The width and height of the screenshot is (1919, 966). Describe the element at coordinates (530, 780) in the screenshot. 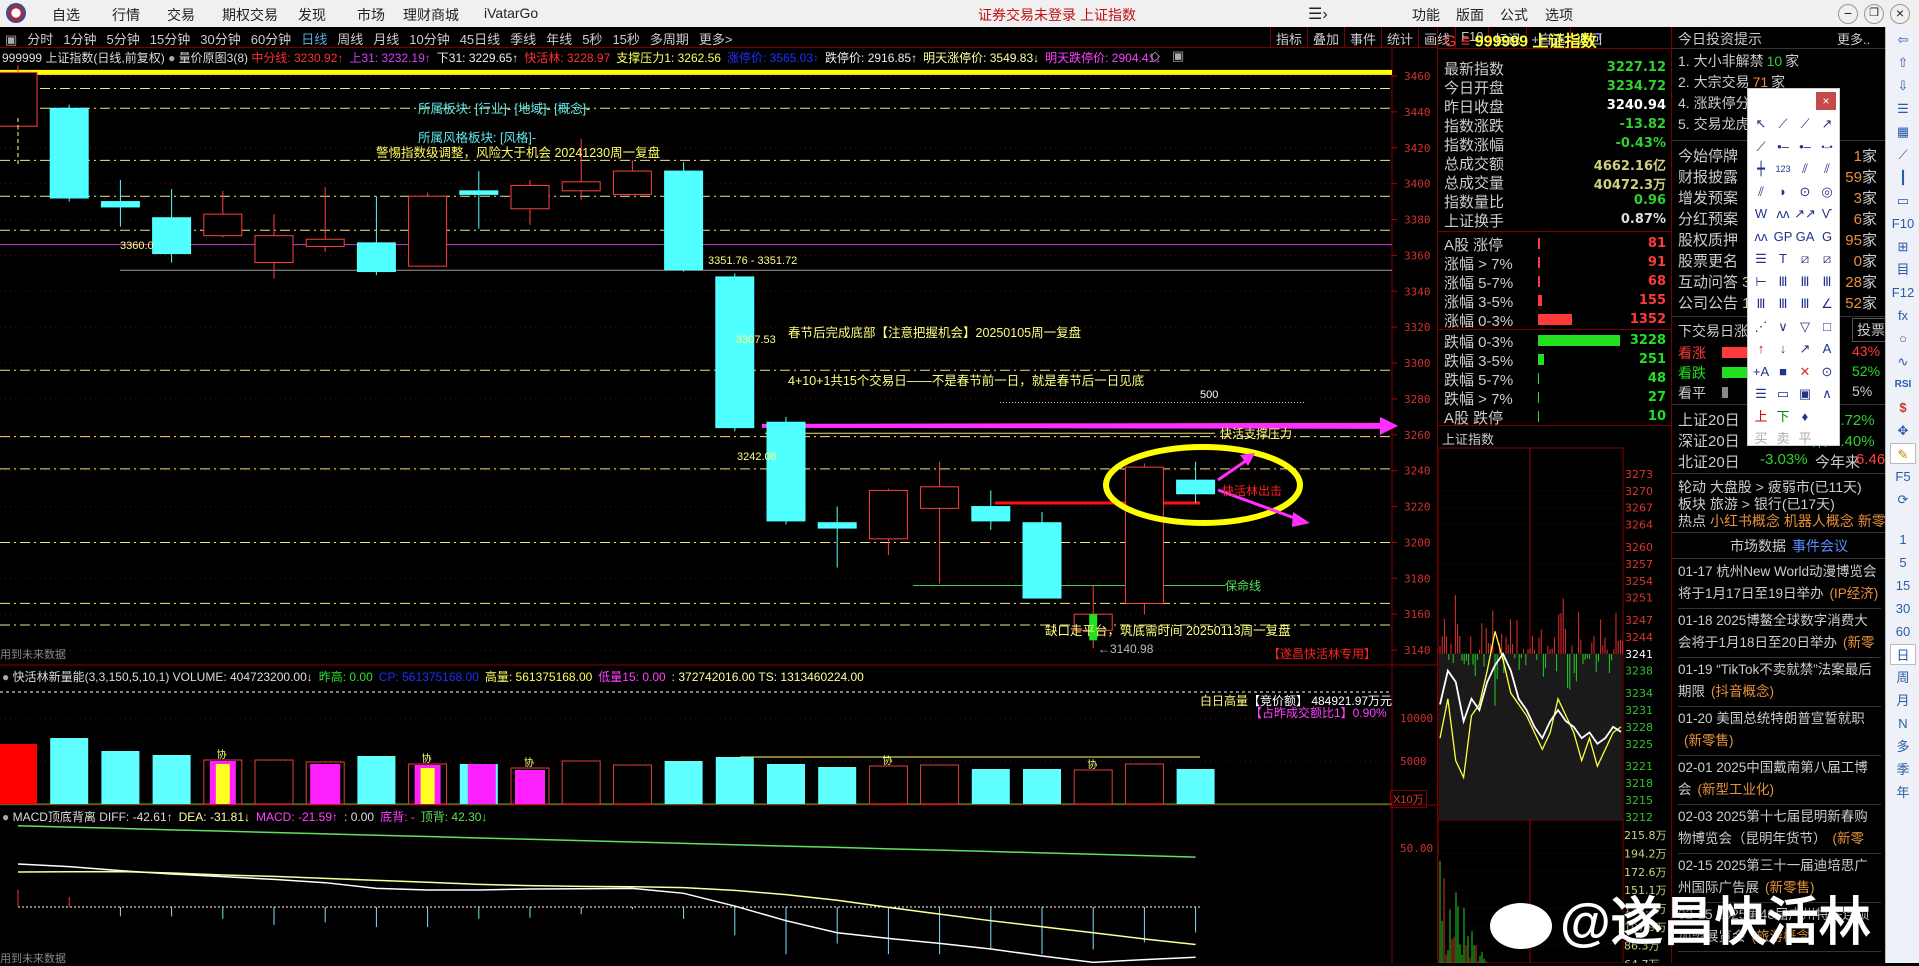

I see `volume-bar: 协` at that location.